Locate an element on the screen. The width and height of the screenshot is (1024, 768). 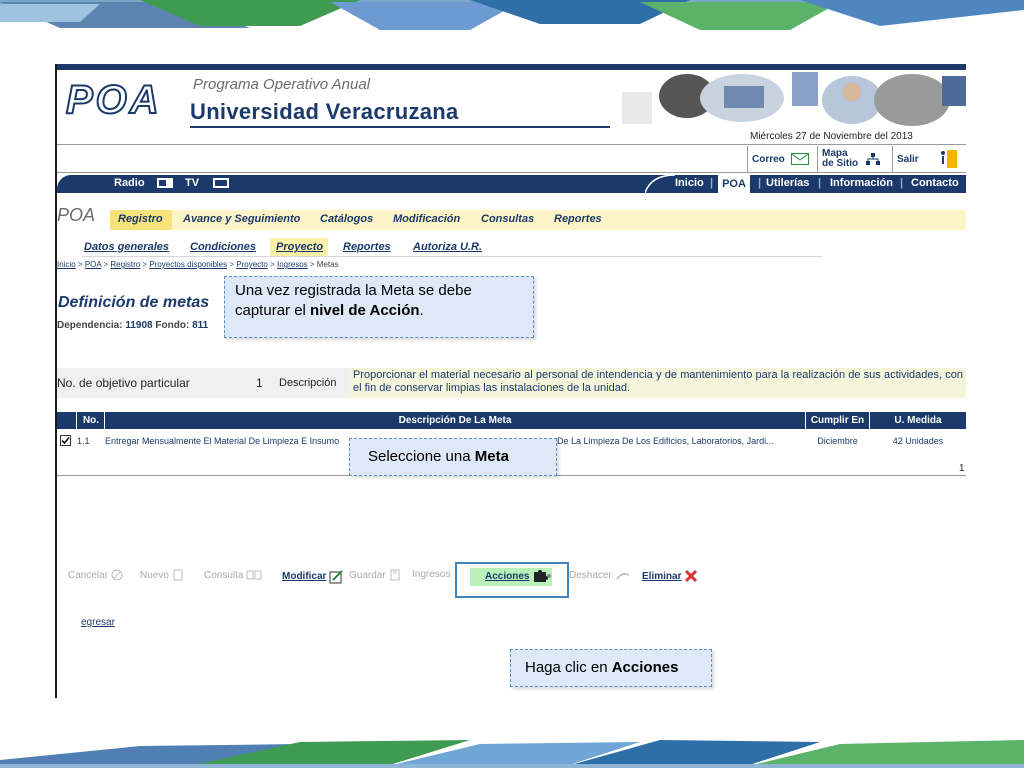
consulta-button: Consulta is located at coordinates (233, 575).